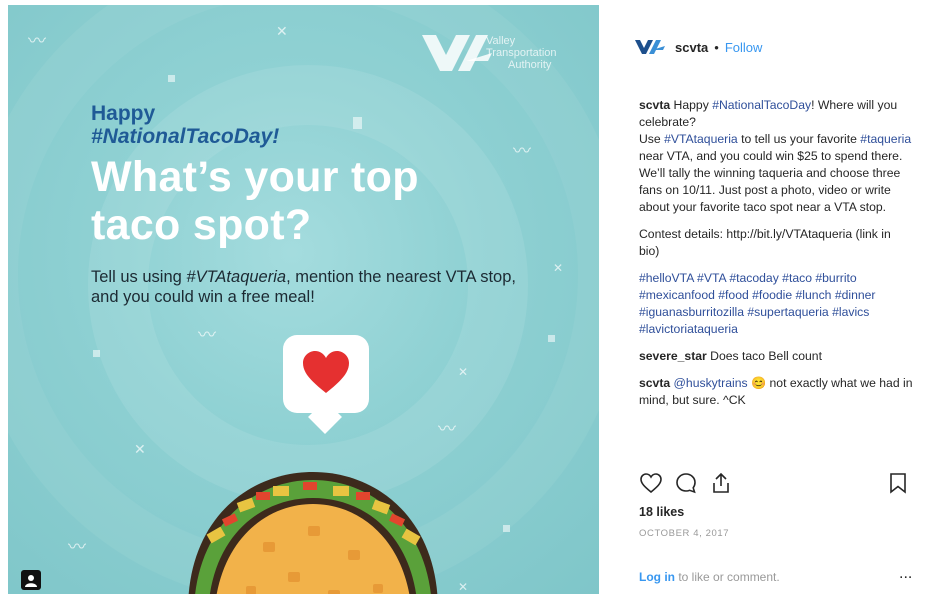 The image size is (925, 599). What do you see at coordinates (709, 383) in the screenshot?
I see `mention-link: @huskytrains` at bounding box center [709, 383].